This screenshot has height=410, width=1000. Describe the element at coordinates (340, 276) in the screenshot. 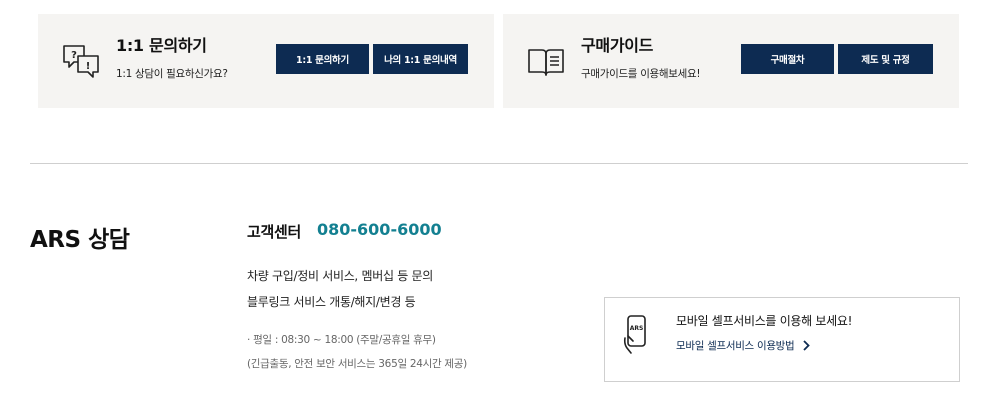

I see `ars-description-line1: 차량 구입/정비 서비스, 멤버십 등 문의` at that location.